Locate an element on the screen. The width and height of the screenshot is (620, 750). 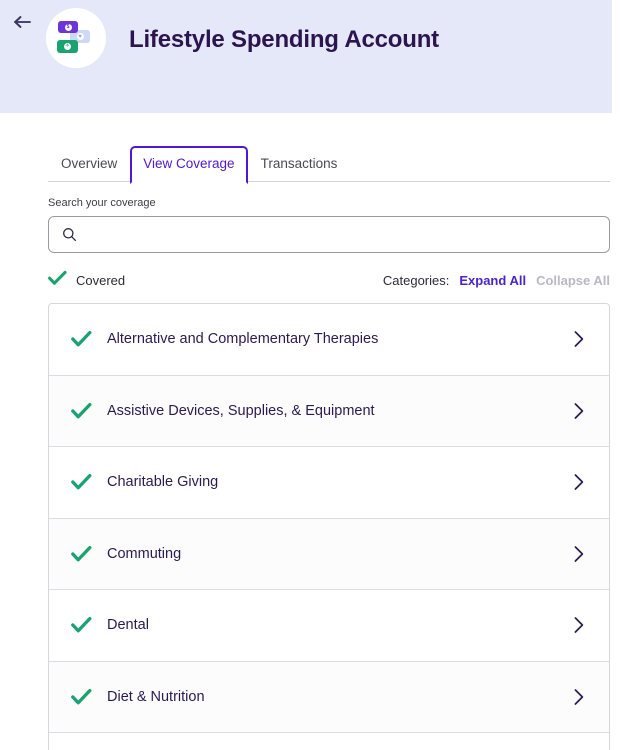
list-item-label: Diet & Nutrition is located at coordinates (156, 696).